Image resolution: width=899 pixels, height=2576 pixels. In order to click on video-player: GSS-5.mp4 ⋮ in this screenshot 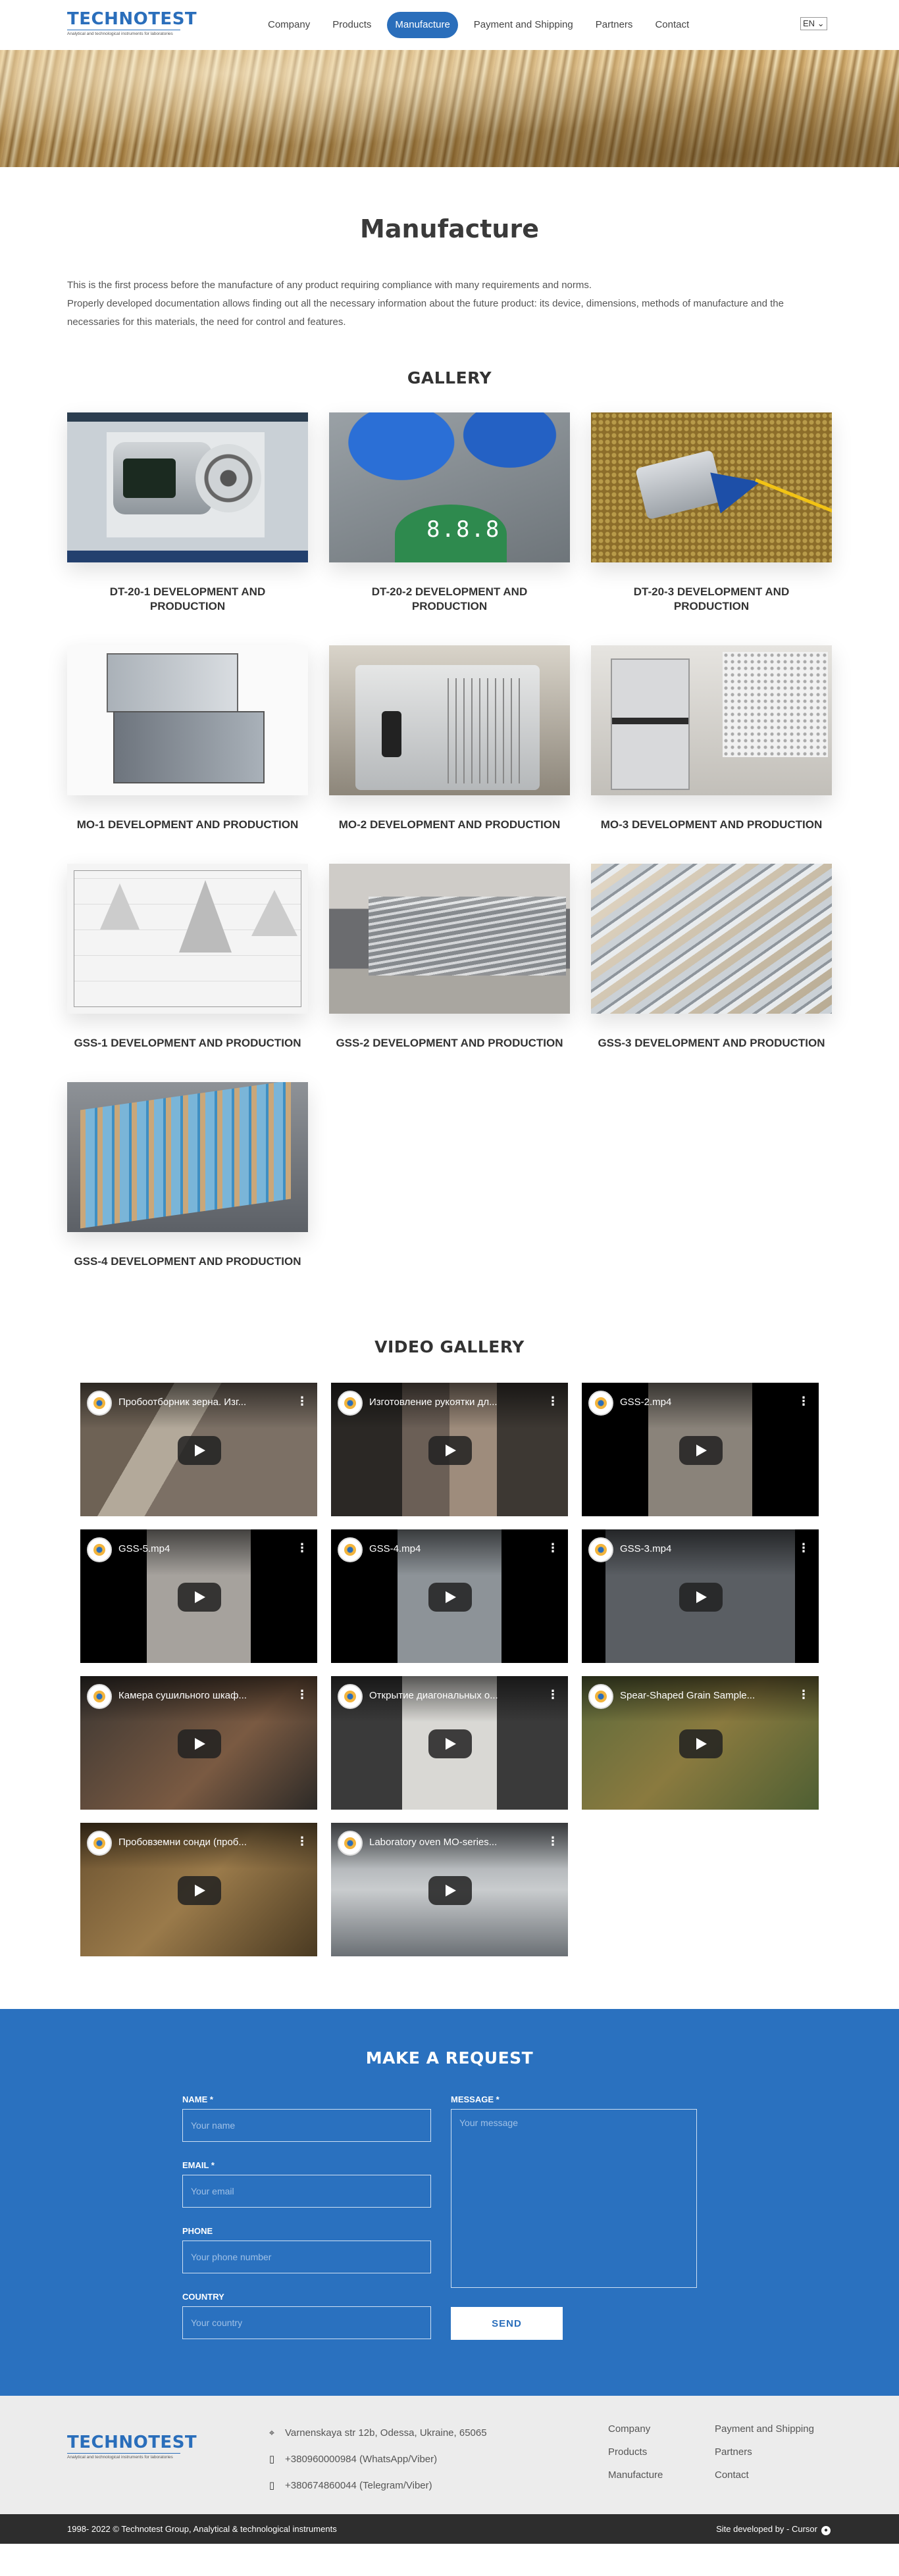, I will do `click(199, 1596)`.